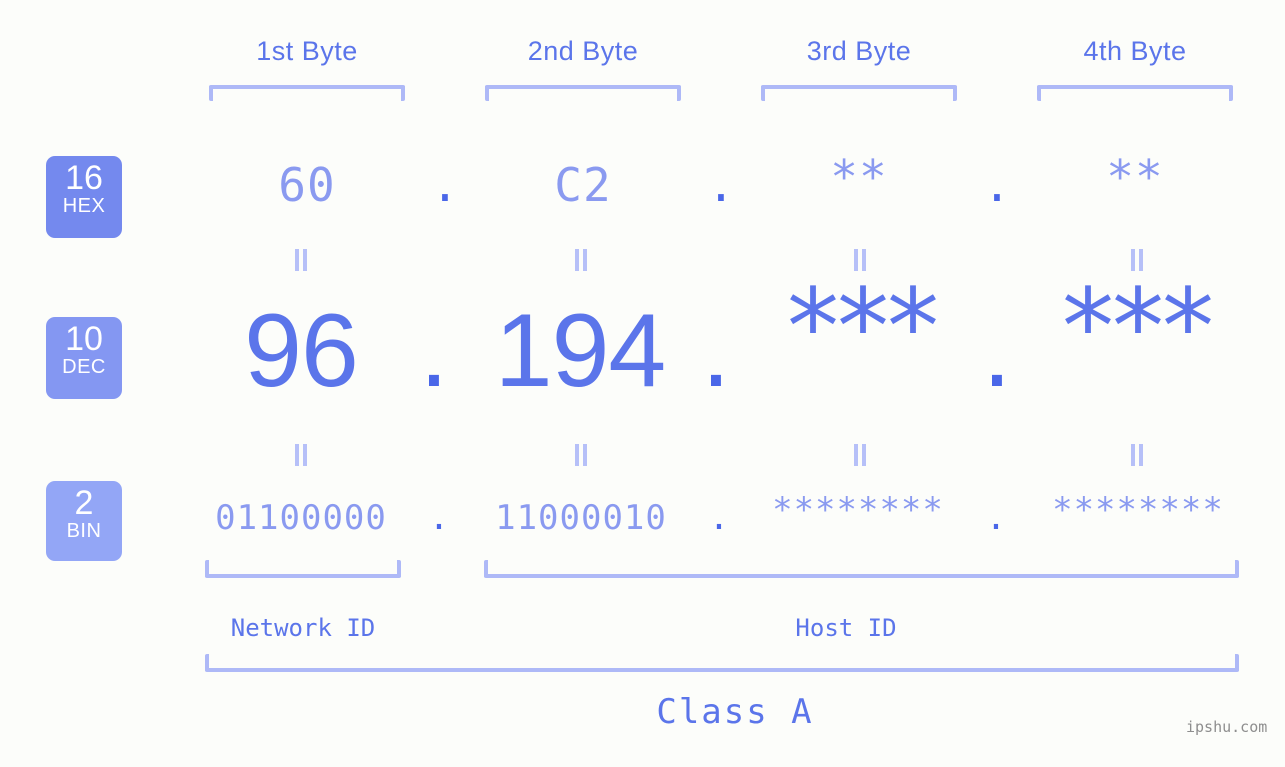 This screenshot has height=767, width=1285. What do you see at coordinates (583, 51) in the screenshot?
I see `byte-header-2: 2nd Byte` at bounding box center [583, 51].